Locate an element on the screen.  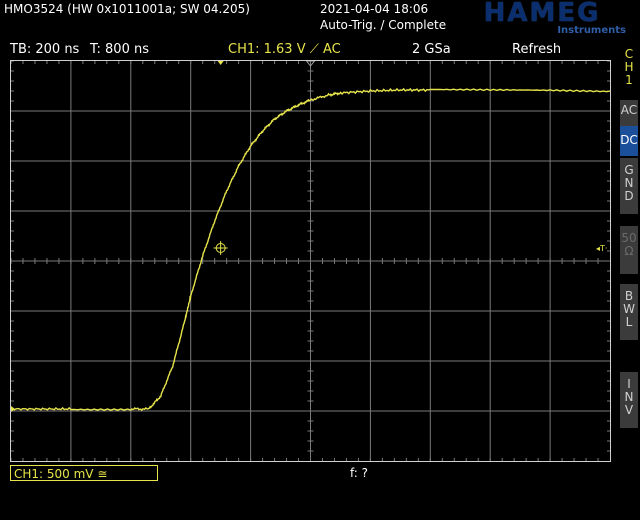
device-info: HMO3524 (HW 0x1011001a; SW 04.205) is located at coordinates (127, 9).